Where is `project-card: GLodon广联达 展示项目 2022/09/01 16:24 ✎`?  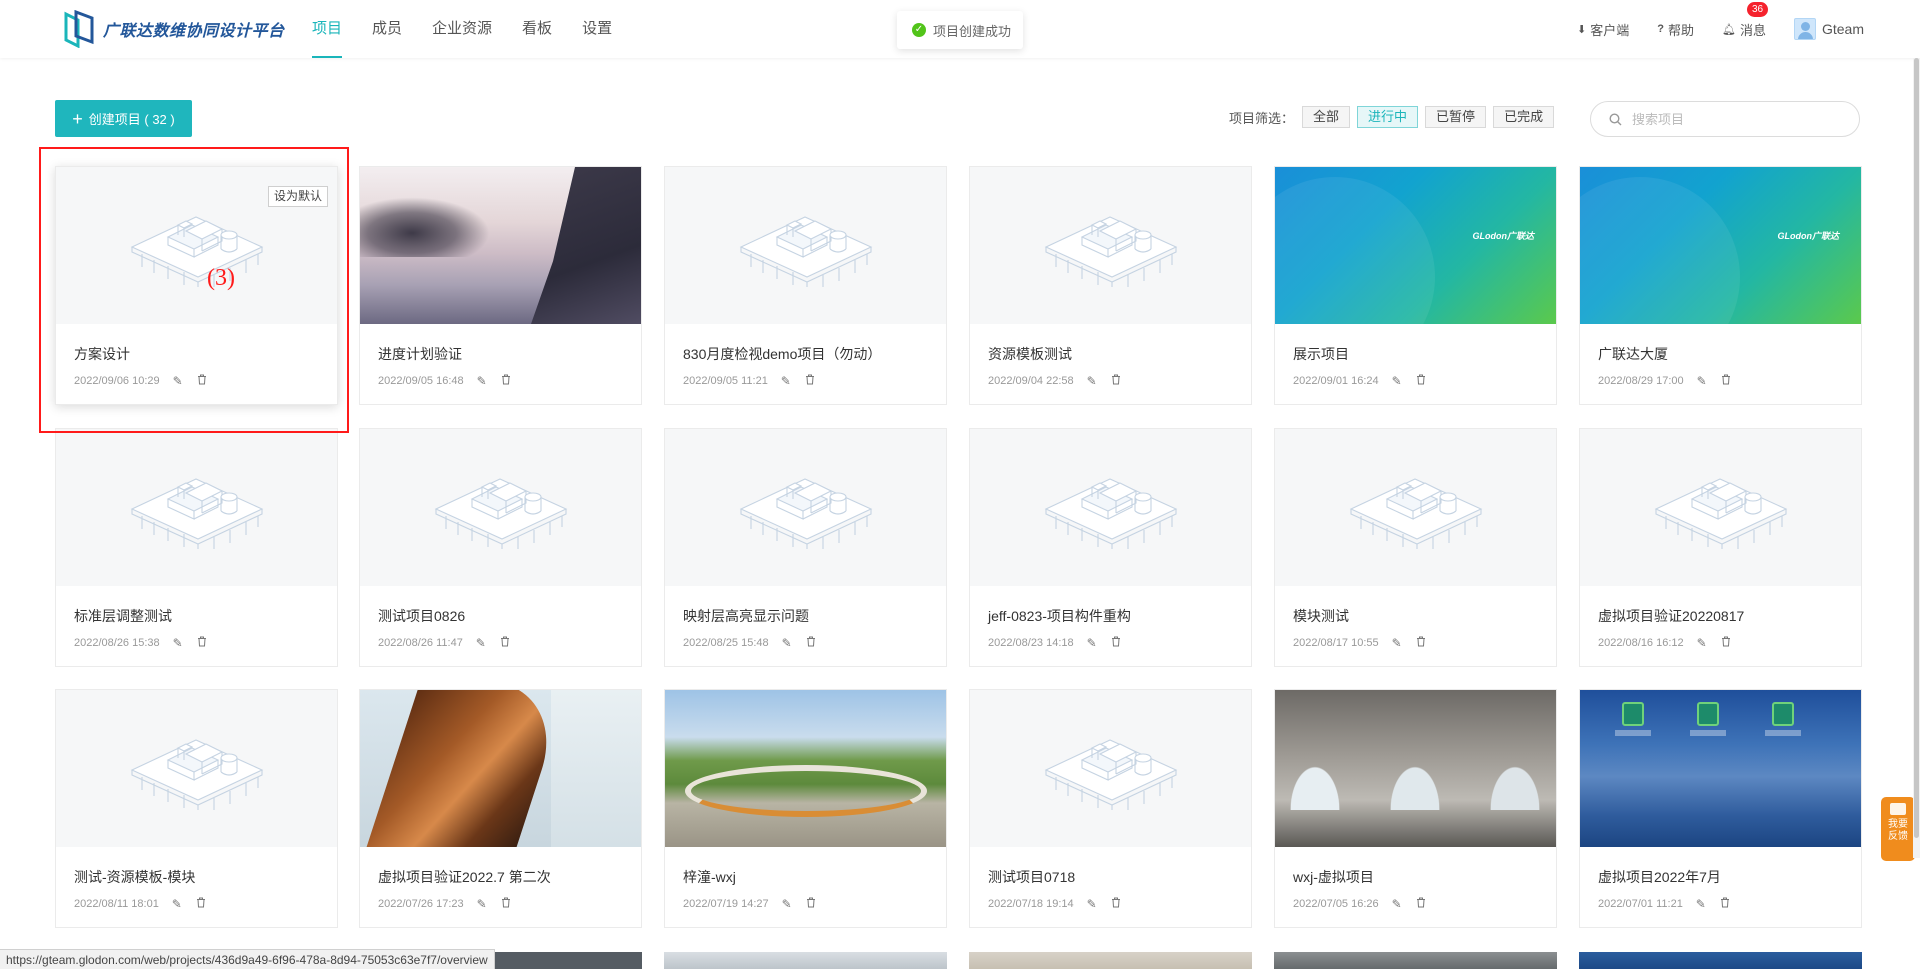
project-card: GLodon广联达 展示项目 2022/09/01 16:24 ✎ is located at coordinates (1415, 285).